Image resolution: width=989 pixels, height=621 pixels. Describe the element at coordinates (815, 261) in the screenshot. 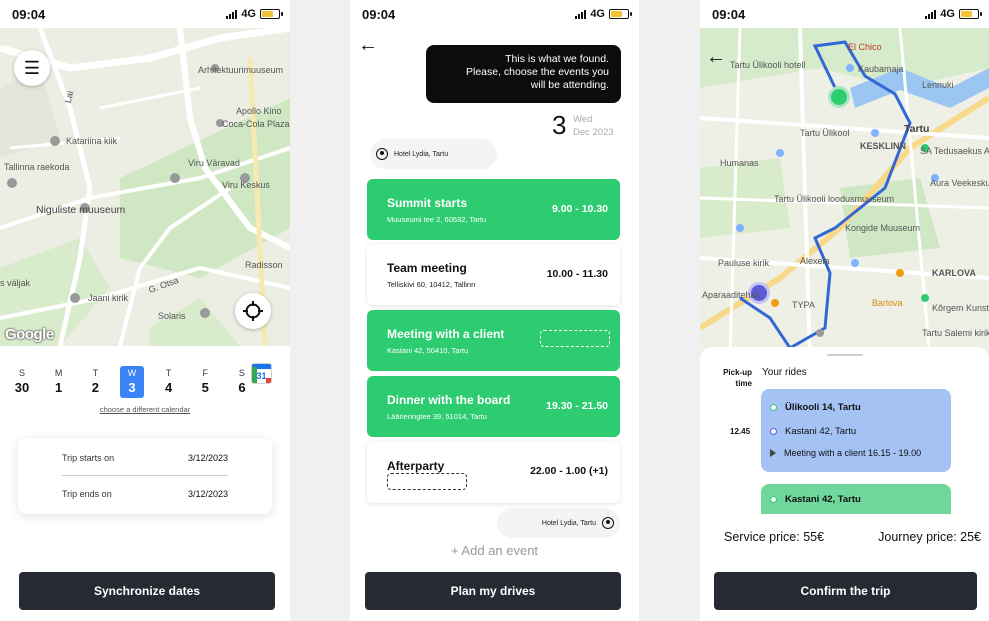

I see `map-label: Alexela` at that location.